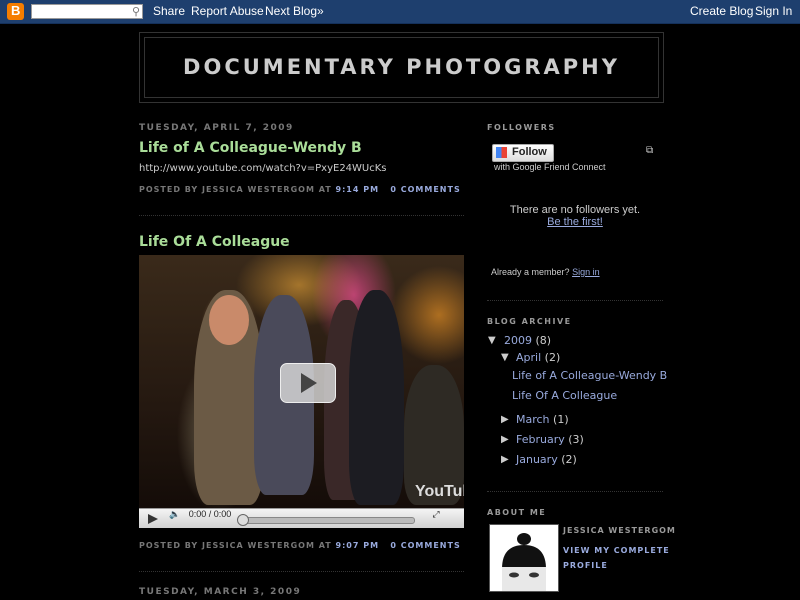  What do you see at coordinates (152, 518) in the screenshot?
I see `play-button` at bounding box center [152, 518].